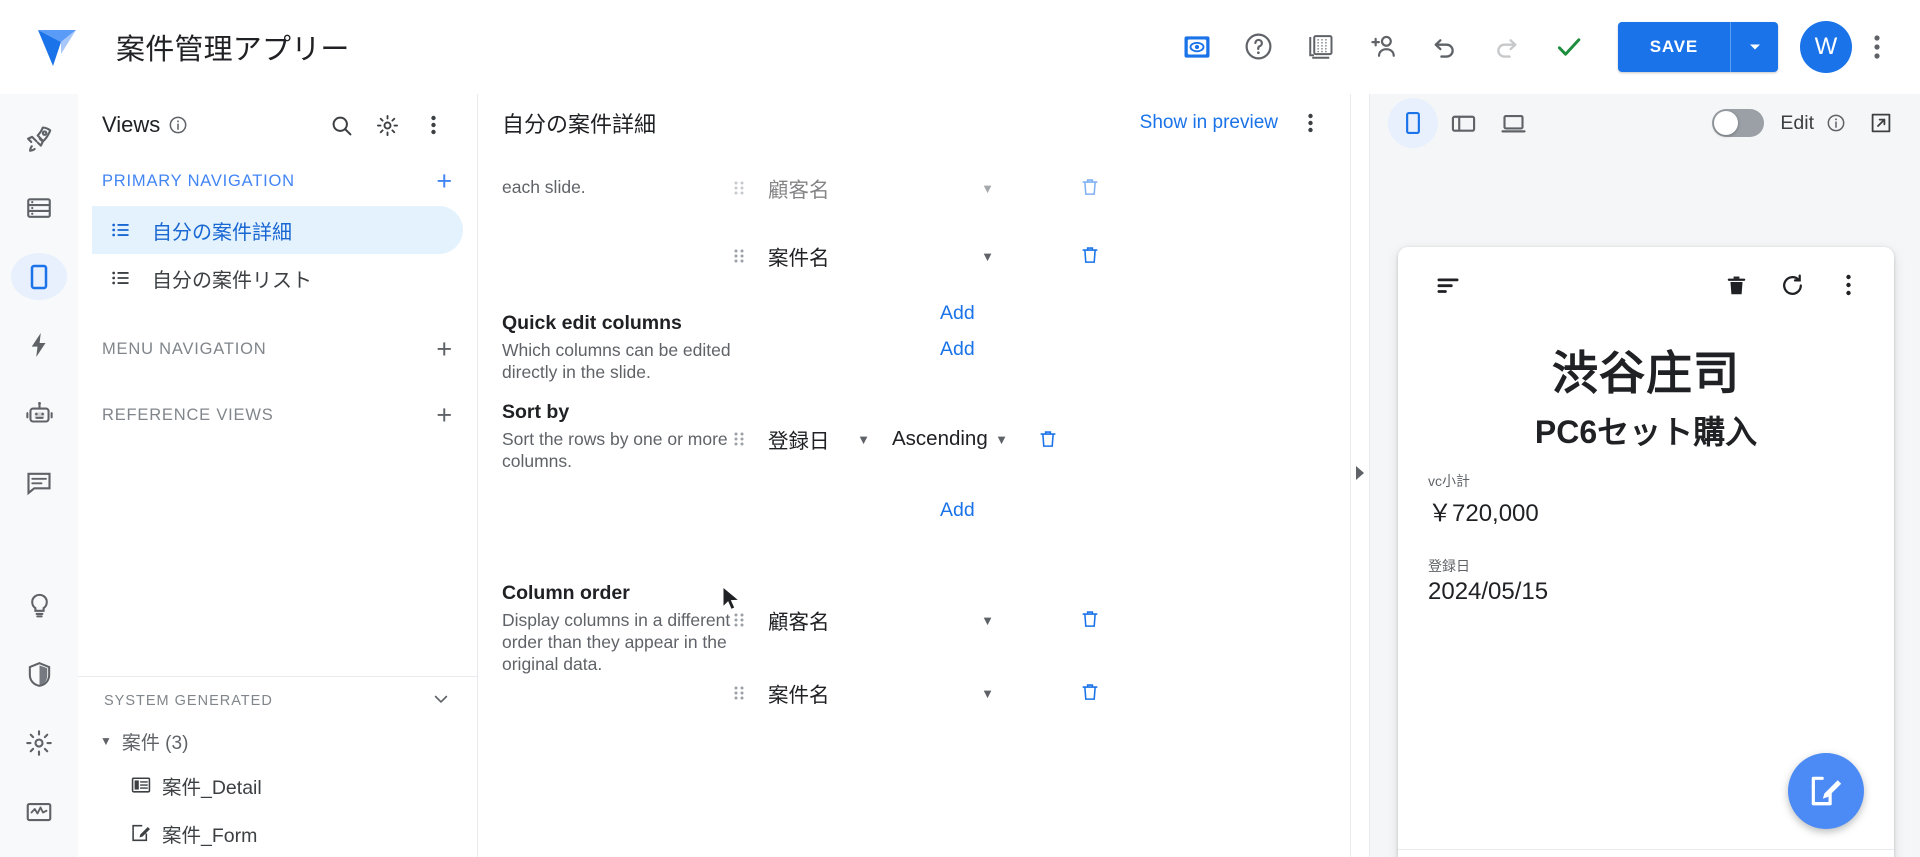 Image resolution: width=1920 pixels, height=857 pixels. I want to click on sort-column-select-value: 登録日, so click(799, 439).